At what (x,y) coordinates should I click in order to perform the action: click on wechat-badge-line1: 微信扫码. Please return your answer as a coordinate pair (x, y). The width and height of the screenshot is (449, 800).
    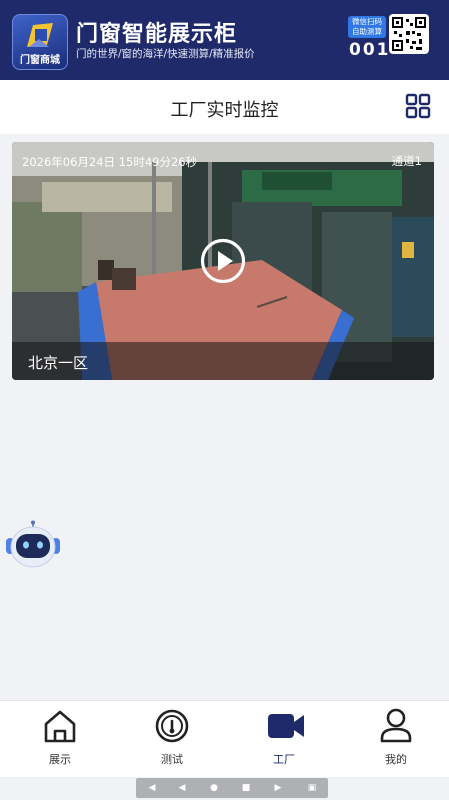
    Looking at the image, I should click on (367, 21).